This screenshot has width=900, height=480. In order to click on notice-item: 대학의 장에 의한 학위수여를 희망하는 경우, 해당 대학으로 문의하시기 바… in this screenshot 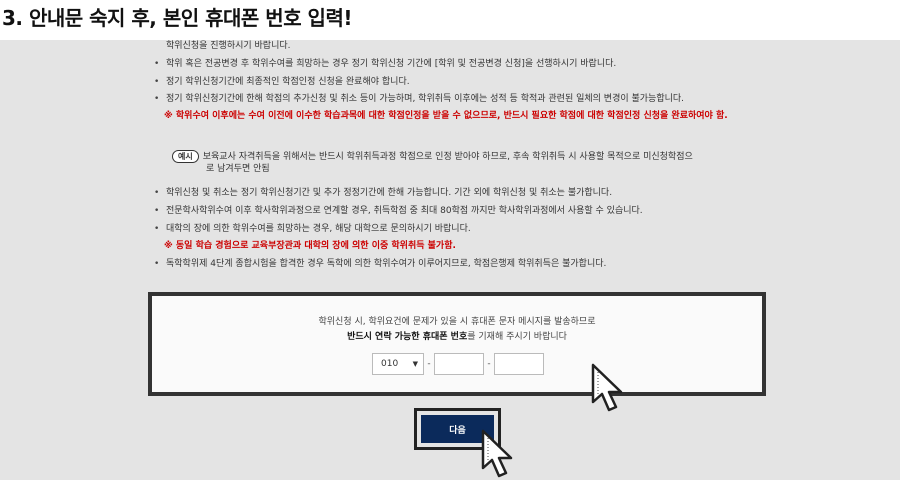, I will do `click(472, 230)`.